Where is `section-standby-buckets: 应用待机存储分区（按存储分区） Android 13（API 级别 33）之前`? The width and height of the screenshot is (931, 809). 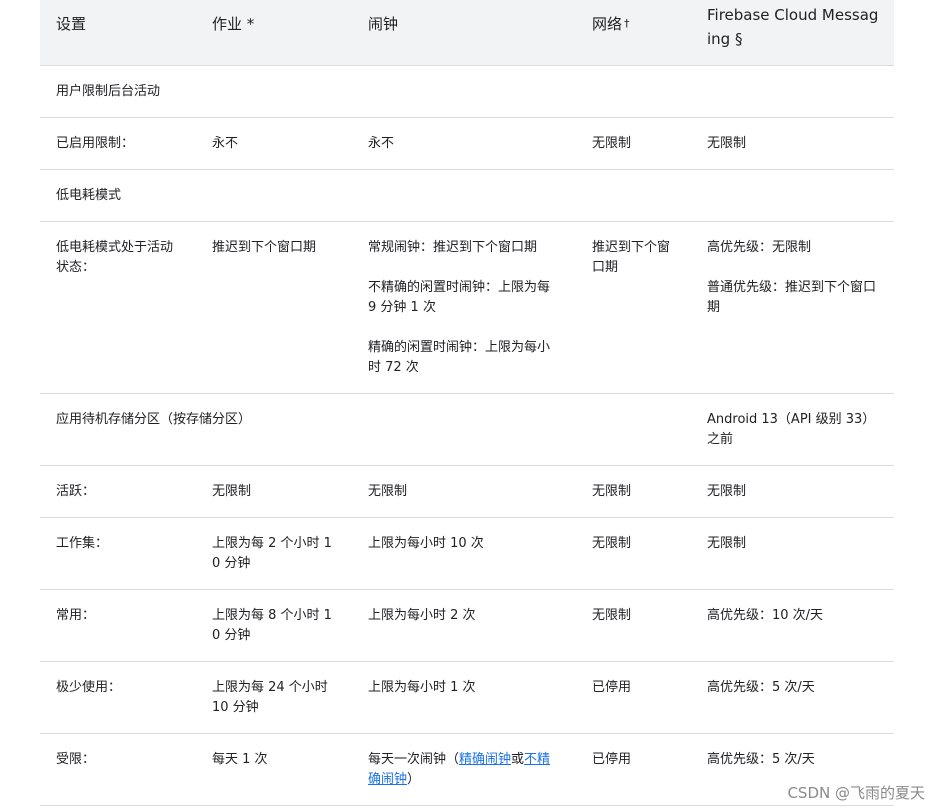 section-standby-buckets: 应用待机存储分区（按存储分区） Android 13（API 级别 33）之前 is located at coordinates (467, 430).